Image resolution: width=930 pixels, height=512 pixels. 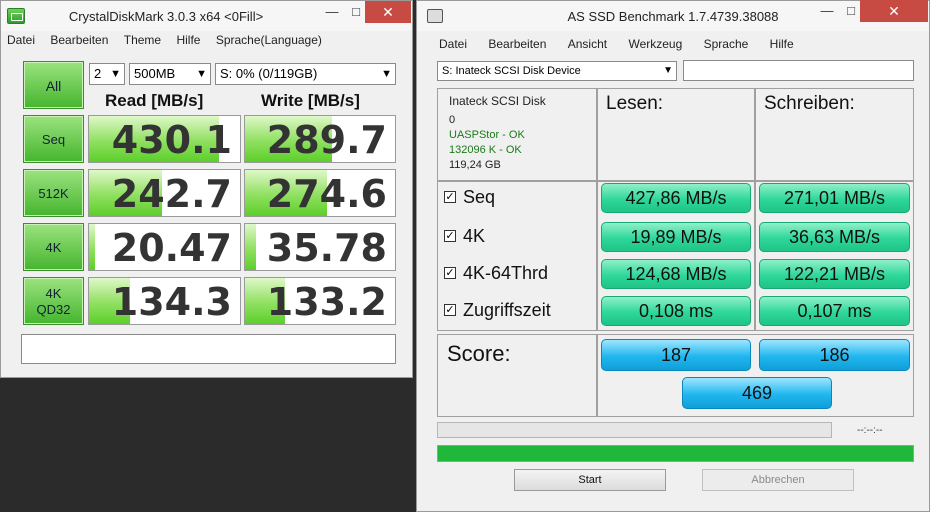 What do you see at coordinates (171, 248) in the screenshot?
I see `4k-read-value: 20.47` at bounding box center [171, 248].